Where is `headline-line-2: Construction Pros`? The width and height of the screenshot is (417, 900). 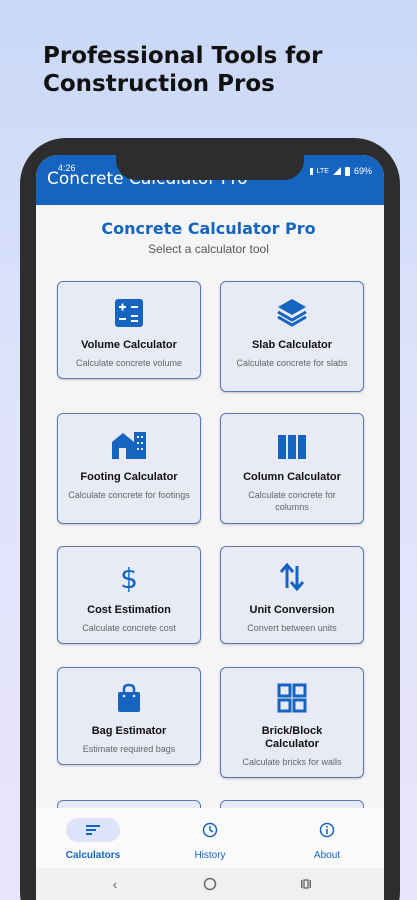
headline-line-2: Construction Pros is located at coordinates (159, 84).